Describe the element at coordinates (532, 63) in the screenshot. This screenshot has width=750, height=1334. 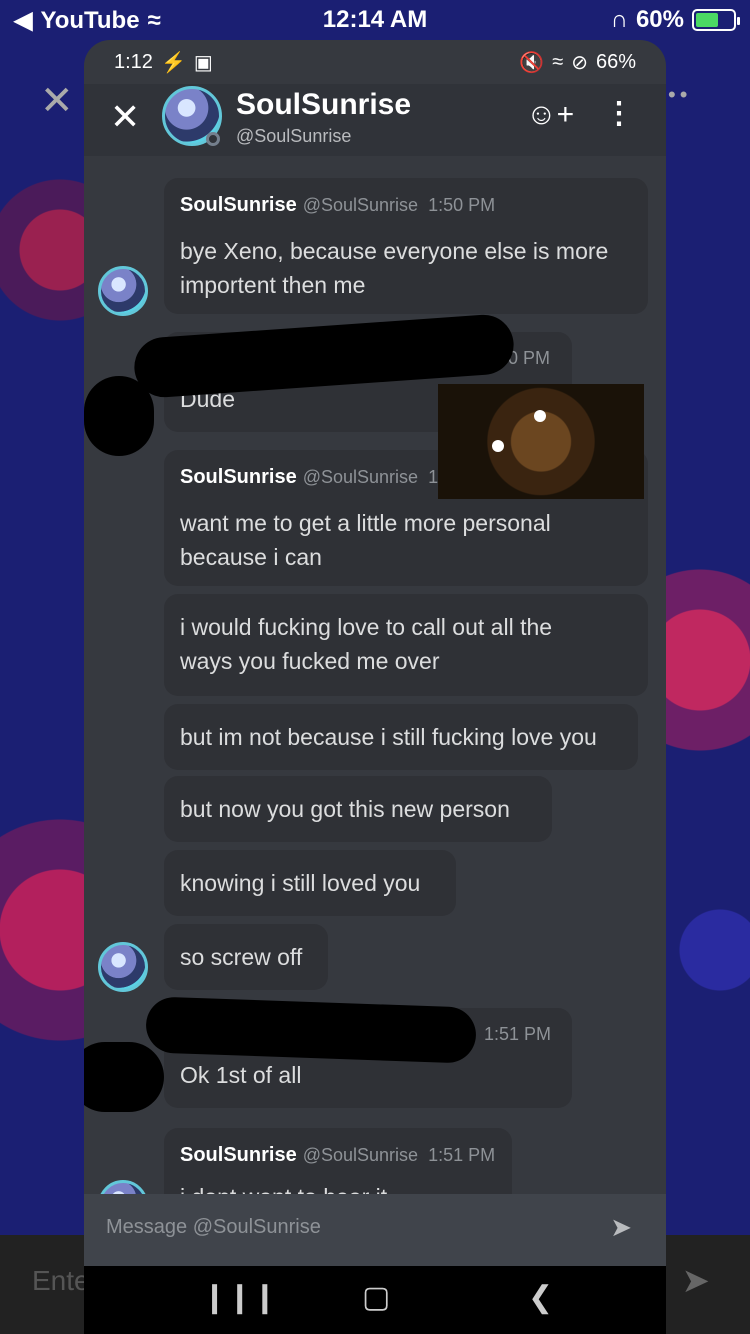
I see `mute-icon: 🔇` at that location.